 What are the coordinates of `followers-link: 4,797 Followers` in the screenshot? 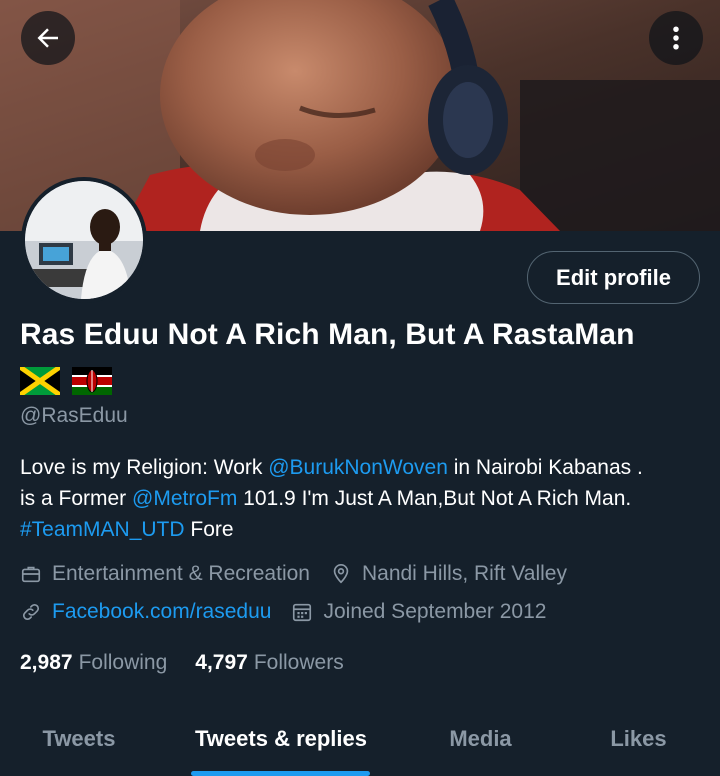 It's located at (269, 663).